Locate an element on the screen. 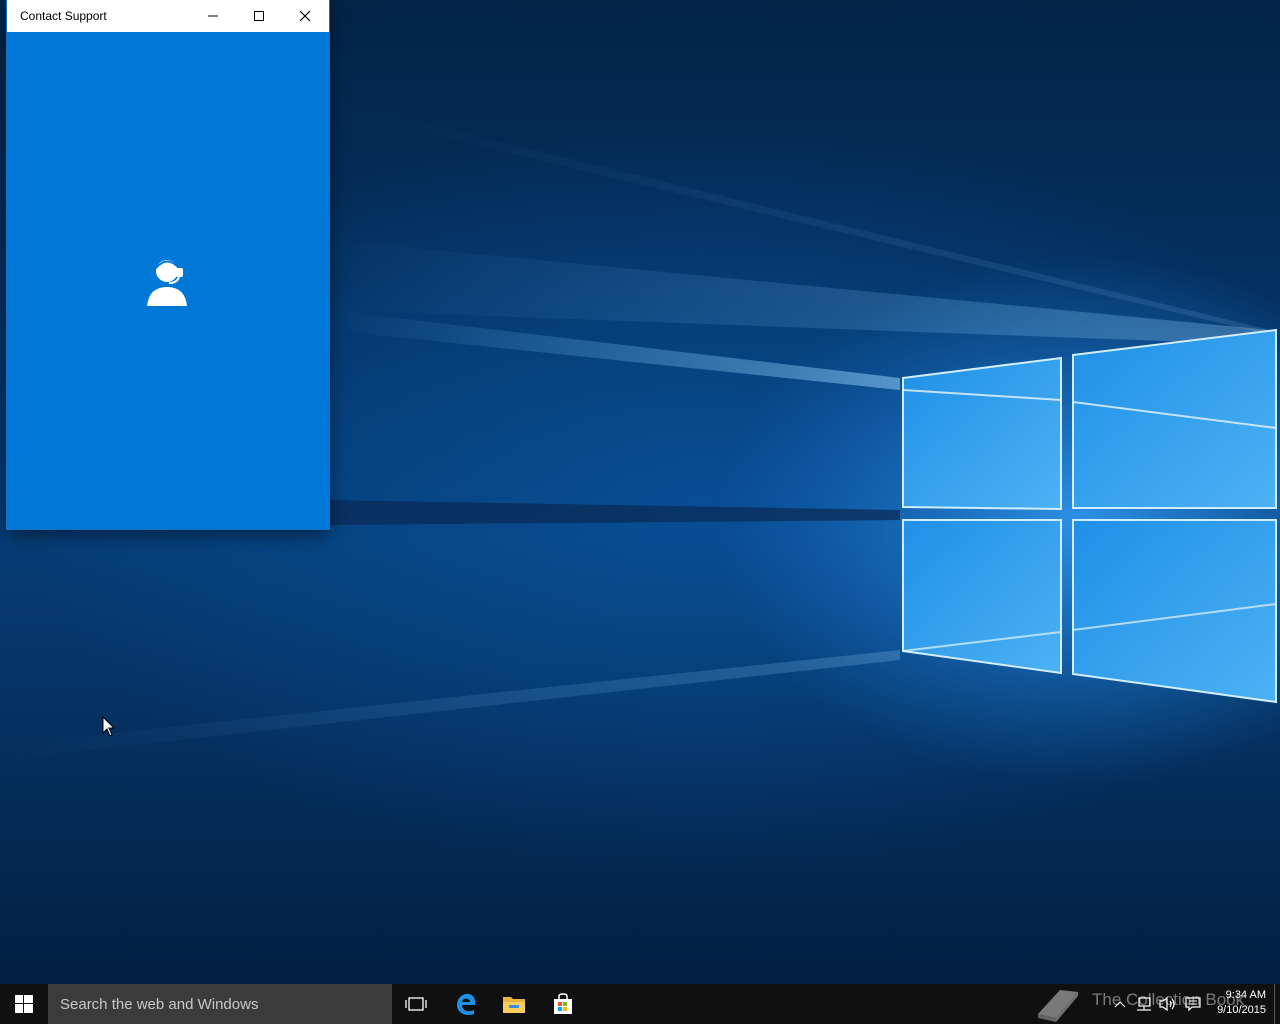 Image resolution: width=1280 pixels, height=1024 pixels. file-explorer-taskbar-button is located at coordinates (514, 1004).